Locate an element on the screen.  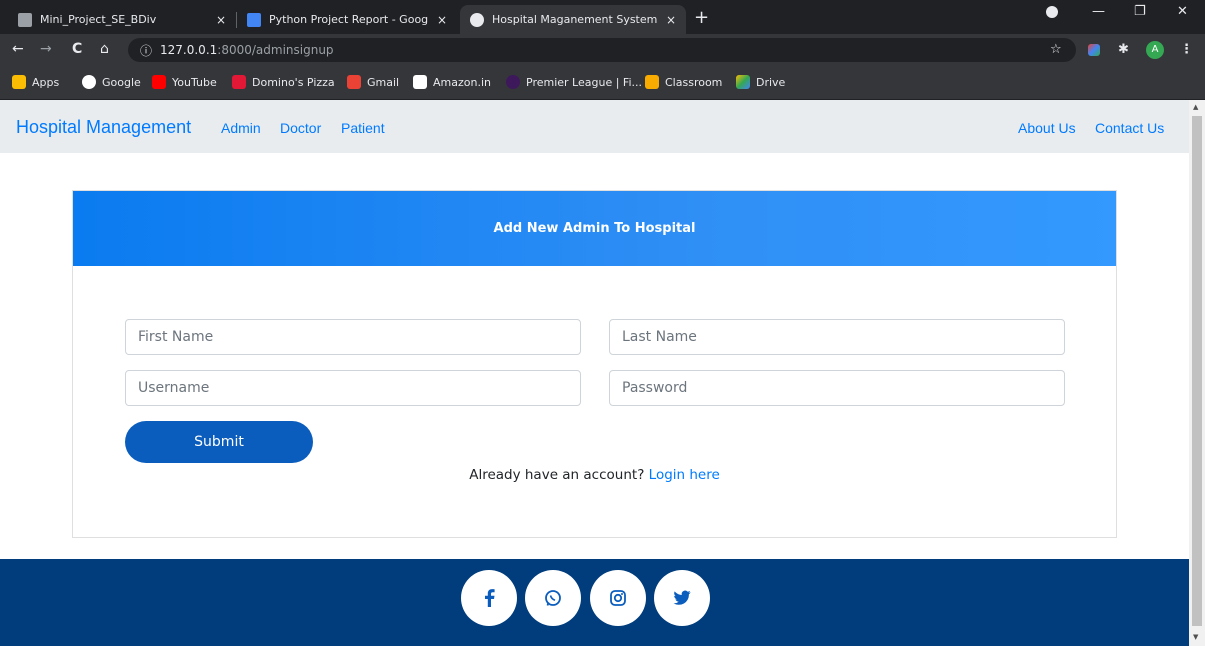
facebook-icon is located at coordinates (490, 598).